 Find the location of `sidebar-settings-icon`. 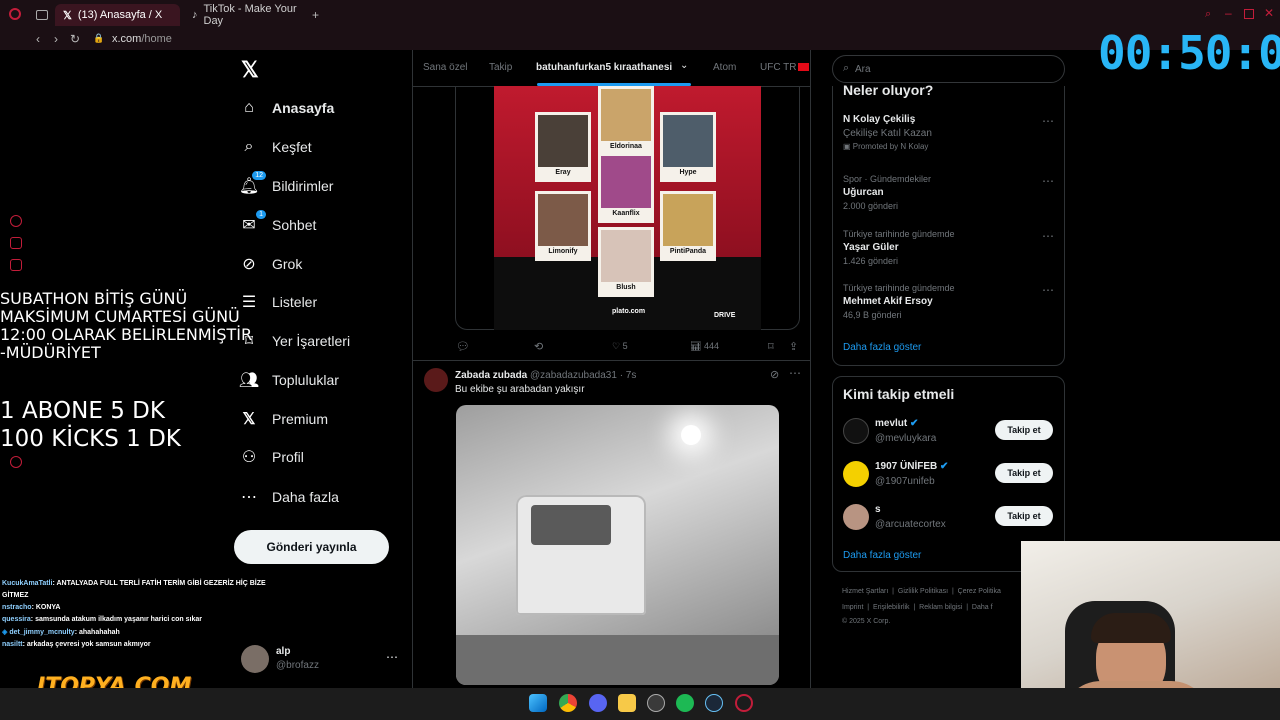

sidebar-settings-icon is located at coordinates (16, 462).